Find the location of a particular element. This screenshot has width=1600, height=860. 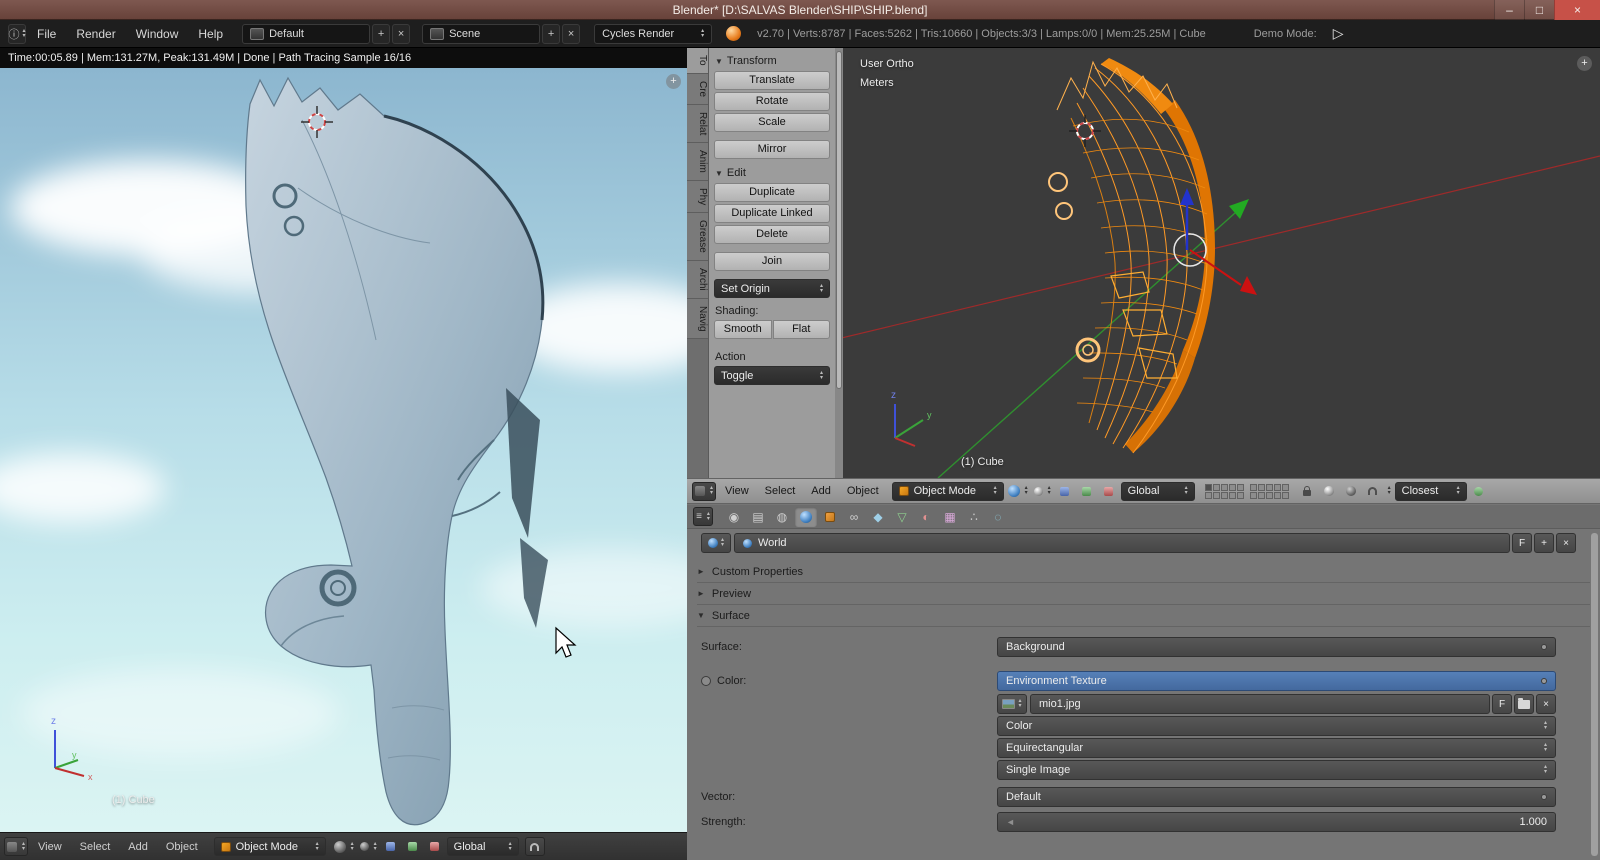

snap-element-selector: Closest ▴ ▾ is located at coordinates (1430, 491).